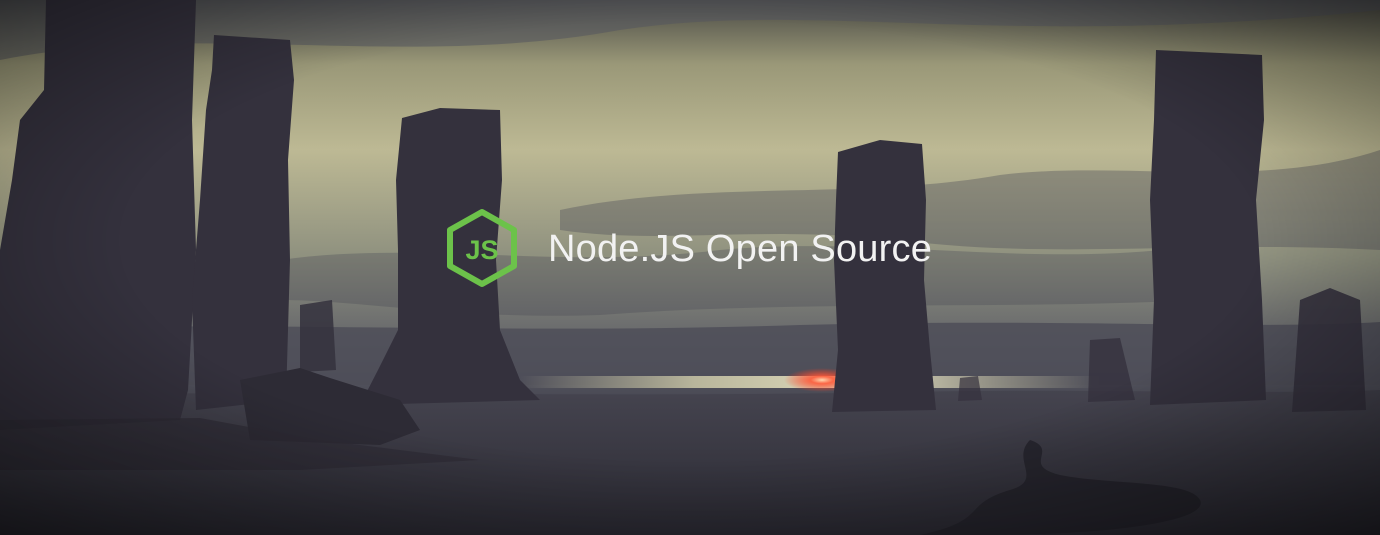  Describe the element at coordinates (740, 248) in the screenshot. I see `banner-title: Node.JS Open Source` at that location.